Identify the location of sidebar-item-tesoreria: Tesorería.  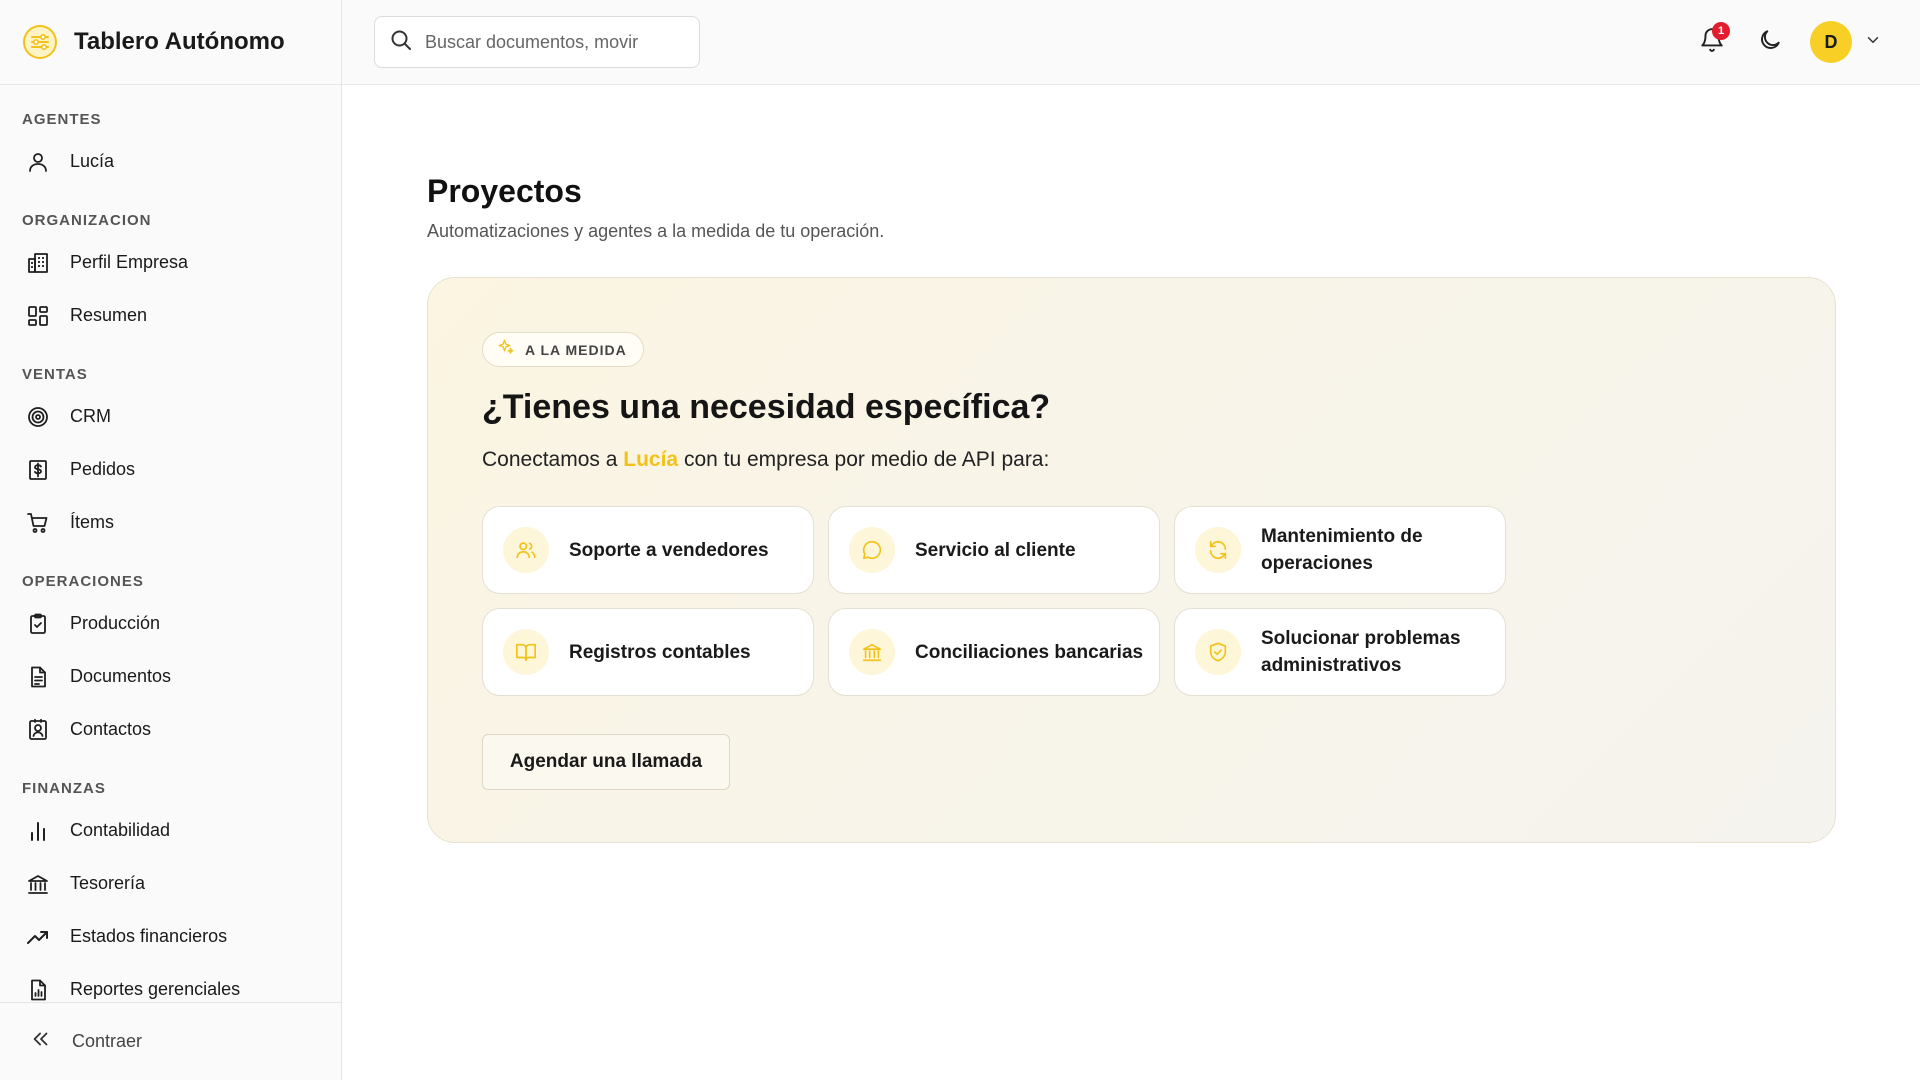
(170, 883).